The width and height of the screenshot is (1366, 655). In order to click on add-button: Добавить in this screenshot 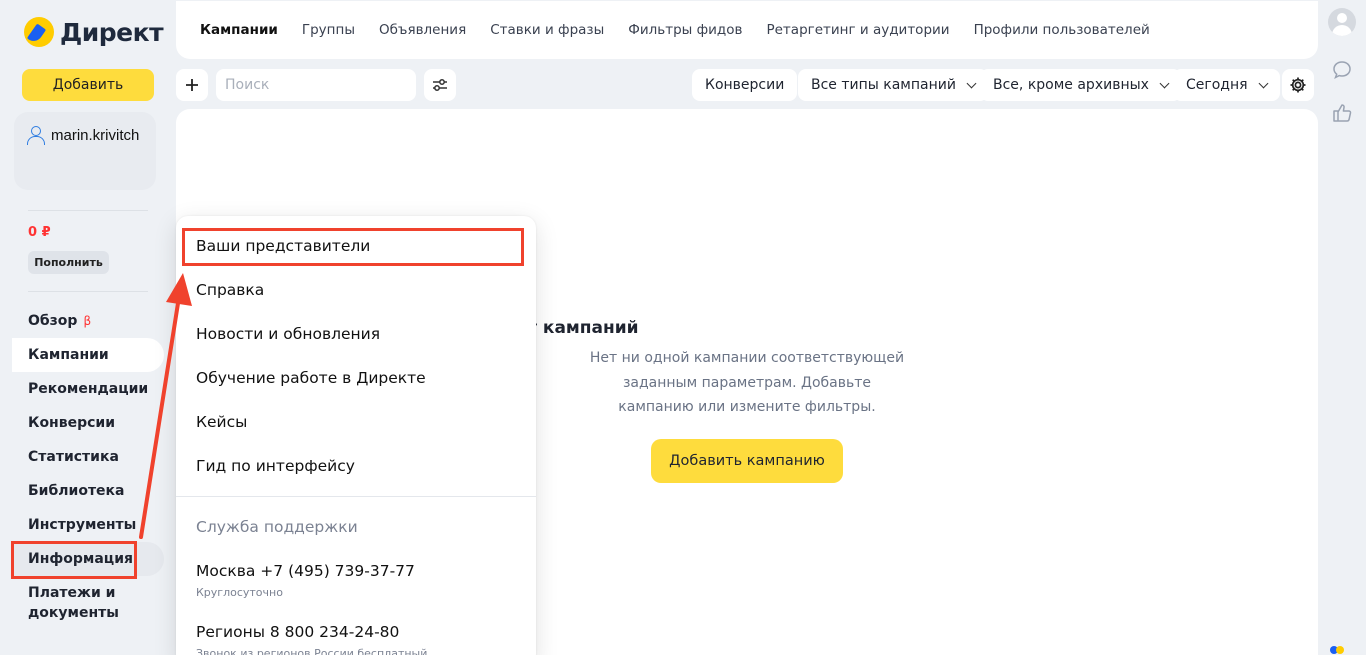, I will do `click(88, 85)`.